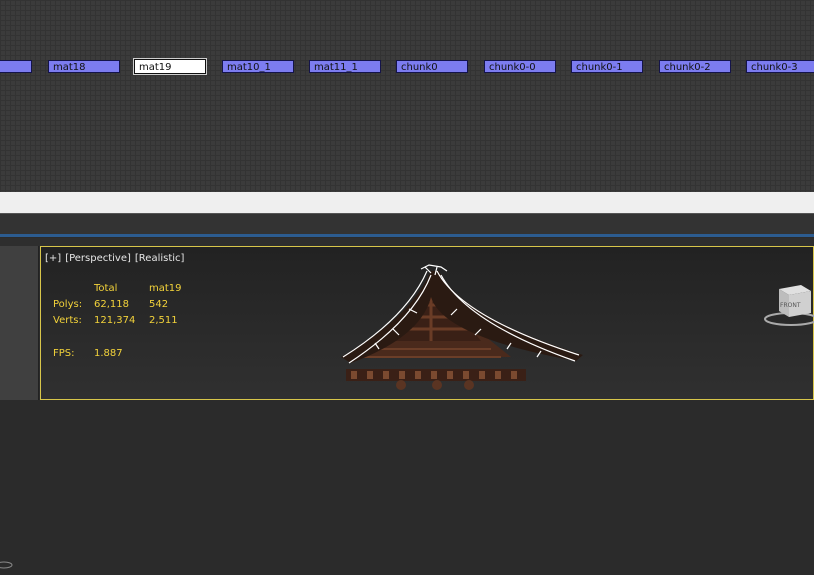  I want to click on schematic-node-chunk0-0: chunk0-0, so click(520, 66).